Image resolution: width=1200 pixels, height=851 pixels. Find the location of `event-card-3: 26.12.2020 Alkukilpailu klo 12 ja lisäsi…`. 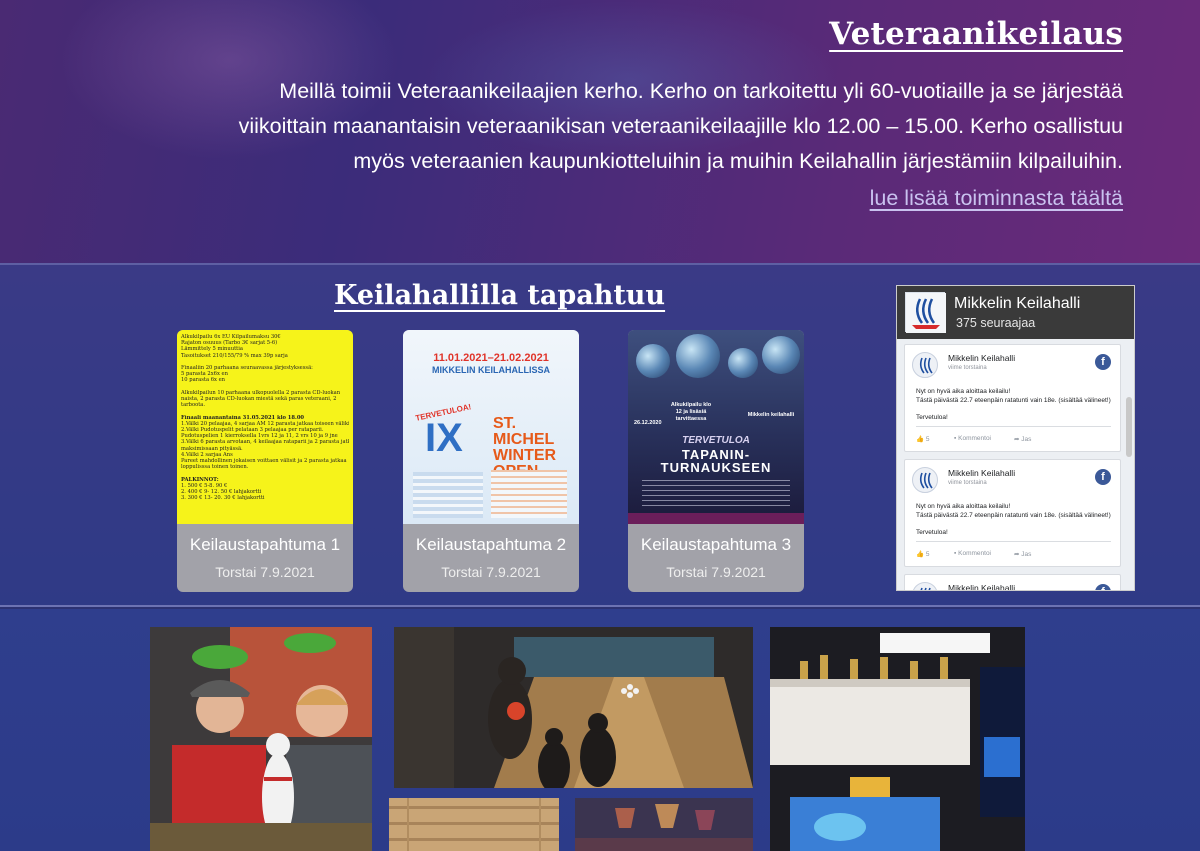

event-card-3: 26.12.2020 Alkukilpailu klo 12 ja lisäsi… is located at coordinates (716, 461).